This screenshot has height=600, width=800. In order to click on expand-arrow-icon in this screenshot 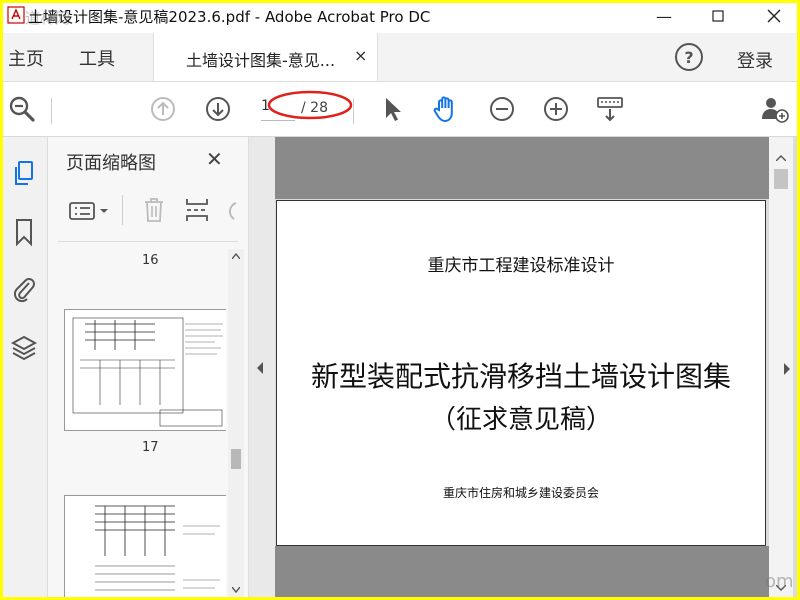, I will do `click(787, 369)`.